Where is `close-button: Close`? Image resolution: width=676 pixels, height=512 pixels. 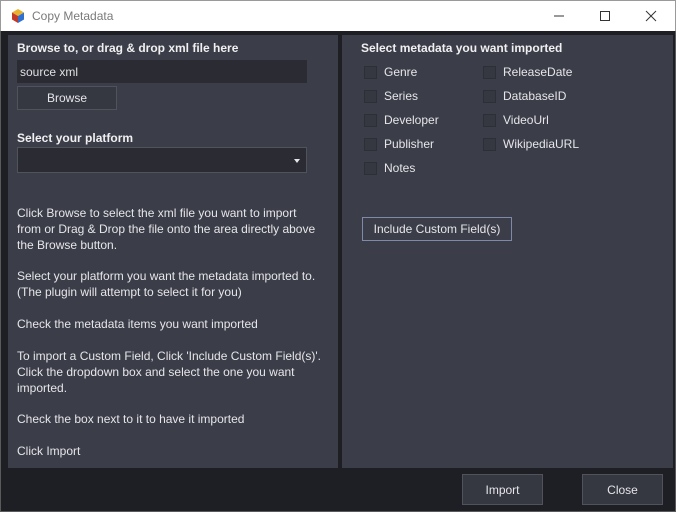
close-button: Close is located at coordinates (622, 489).